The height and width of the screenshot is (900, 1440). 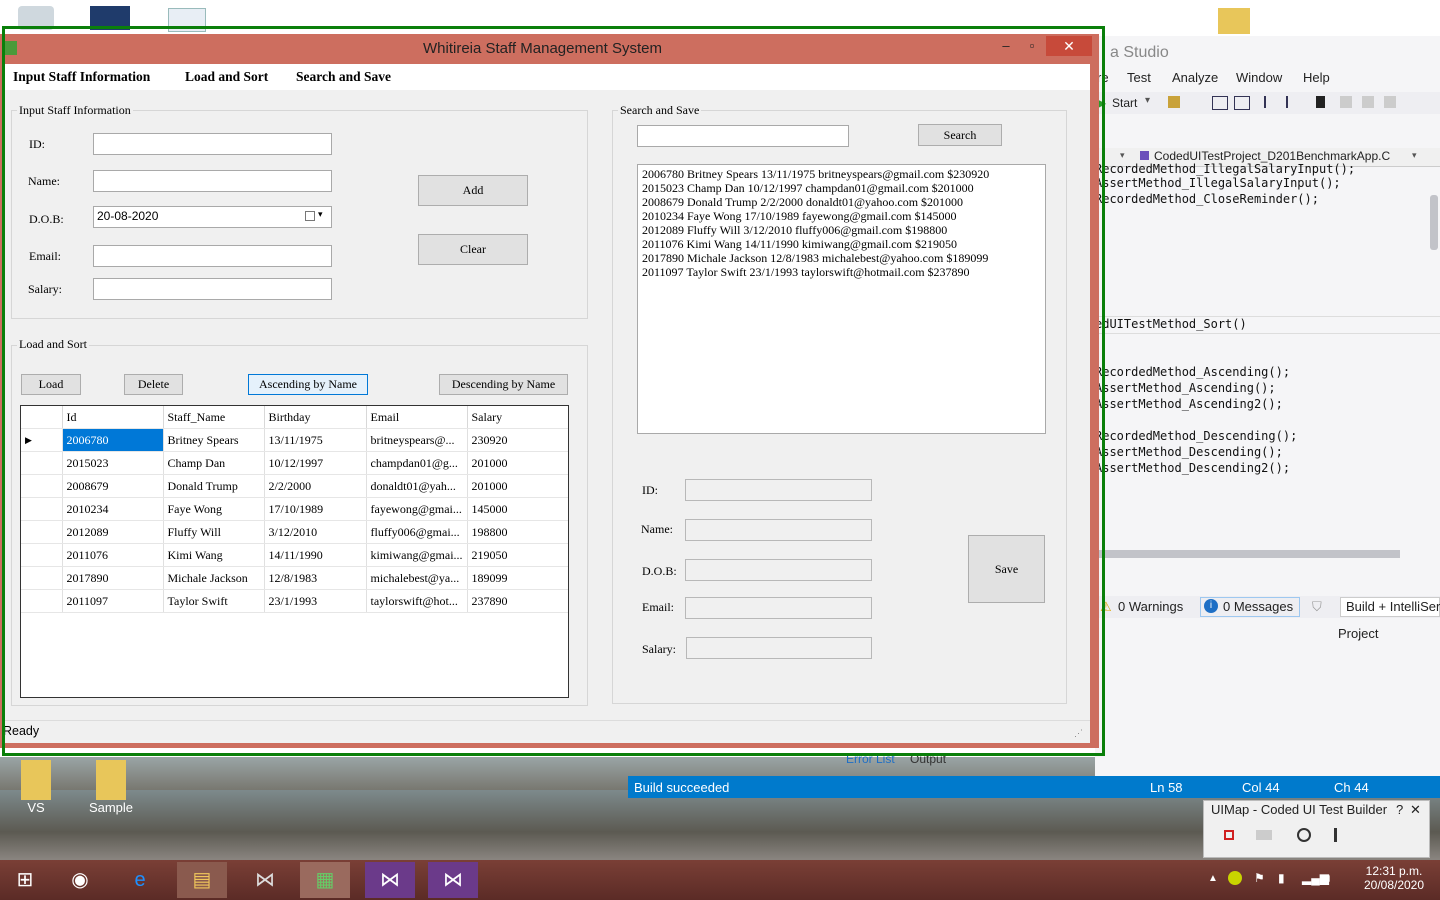 What do you see at coordinates (315, 509) in the screenshot?
I see `cell-birthday: 17/10/1989` at bounding box center [315, 509].